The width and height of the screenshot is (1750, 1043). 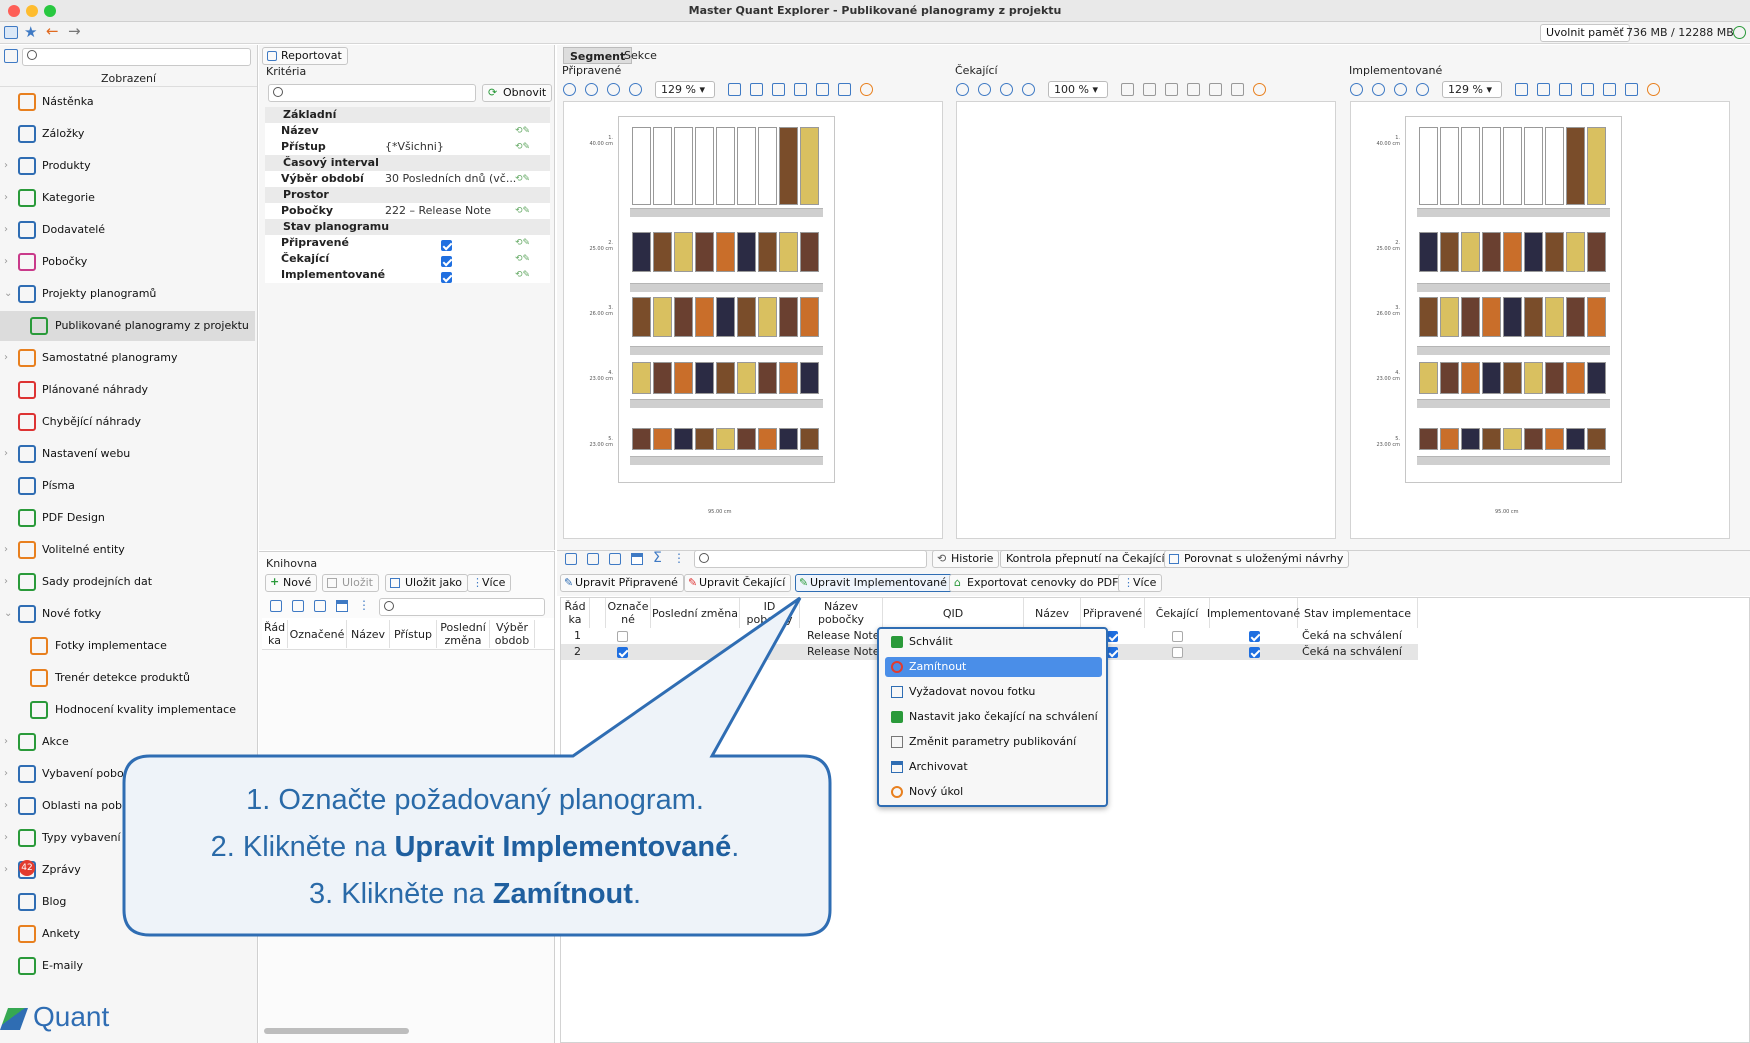 What do you see at coordinates (993, 742) in the screenshot?
I see `menu-item-change-params: Změnit parametry publikování` at bounding box center [993, 742].